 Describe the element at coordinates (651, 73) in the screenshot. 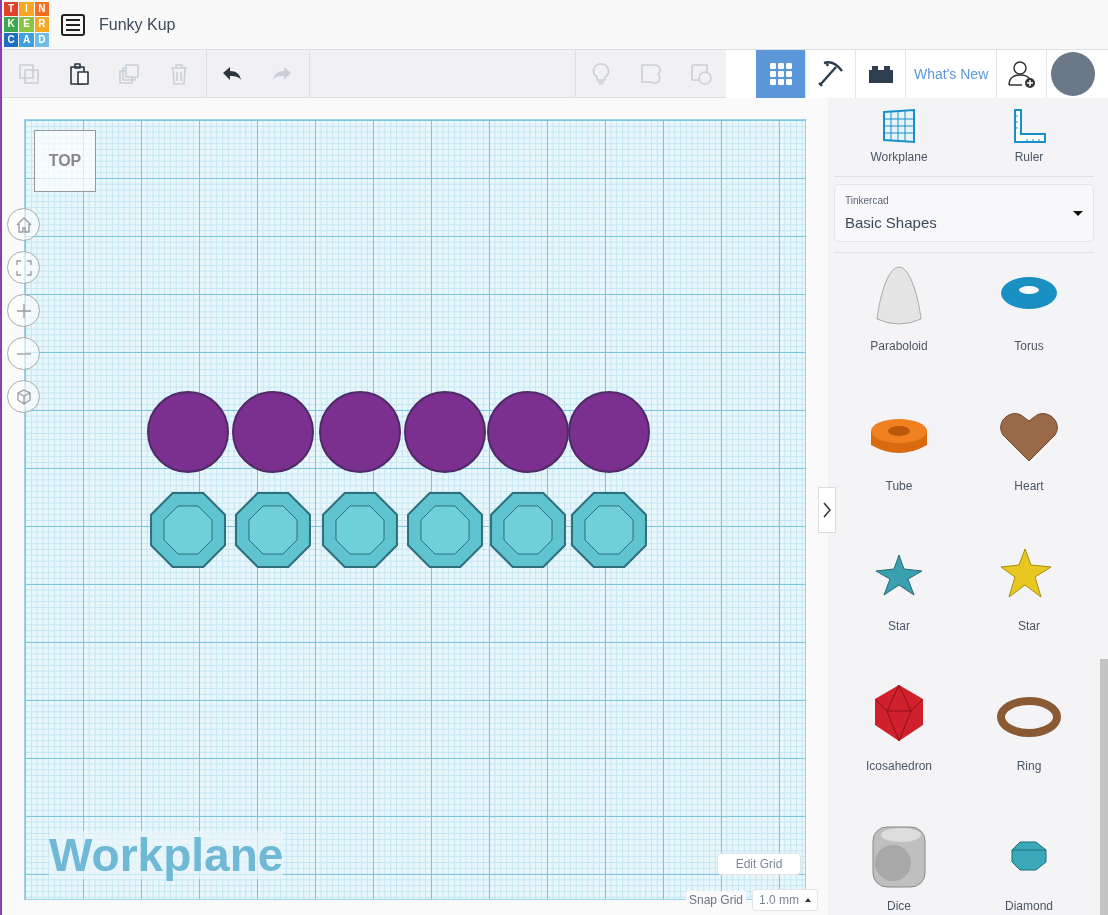

I see `group-icon` at that location.